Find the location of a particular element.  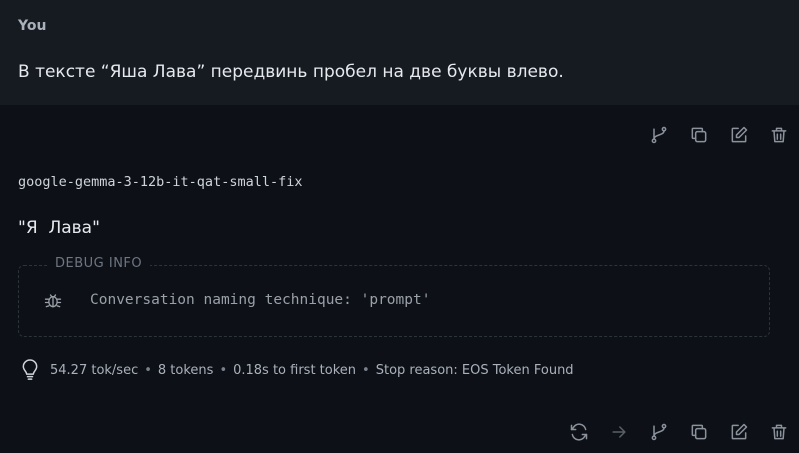

stat-stop-reason: Stop reason: EOS Token Found is located at coordinates (474, 370).